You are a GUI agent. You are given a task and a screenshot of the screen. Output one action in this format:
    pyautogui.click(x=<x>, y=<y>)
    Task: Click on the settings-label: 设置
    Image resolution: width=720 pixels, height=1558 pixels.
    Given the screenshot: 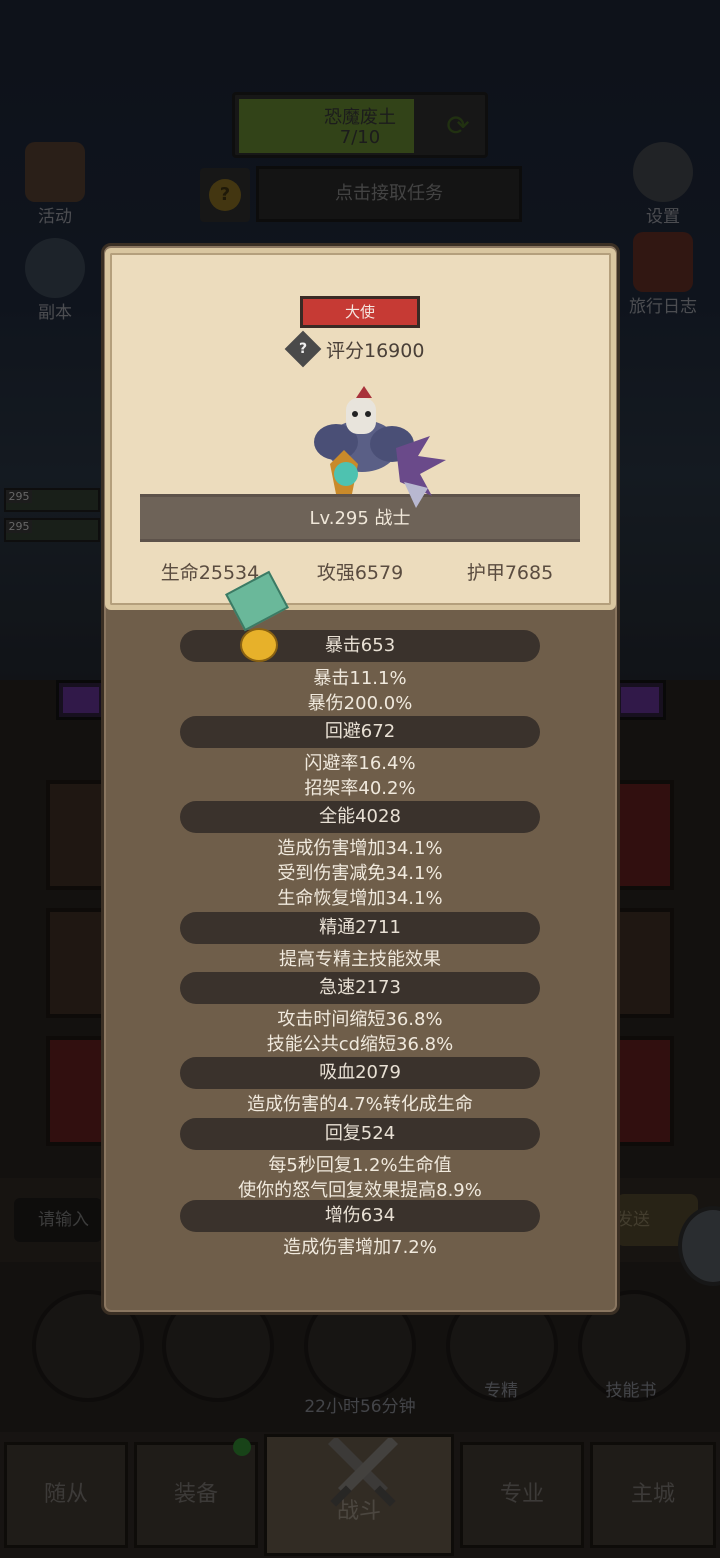 What is the action you would take?
    pyautogui.click(x=663, y=217)
    